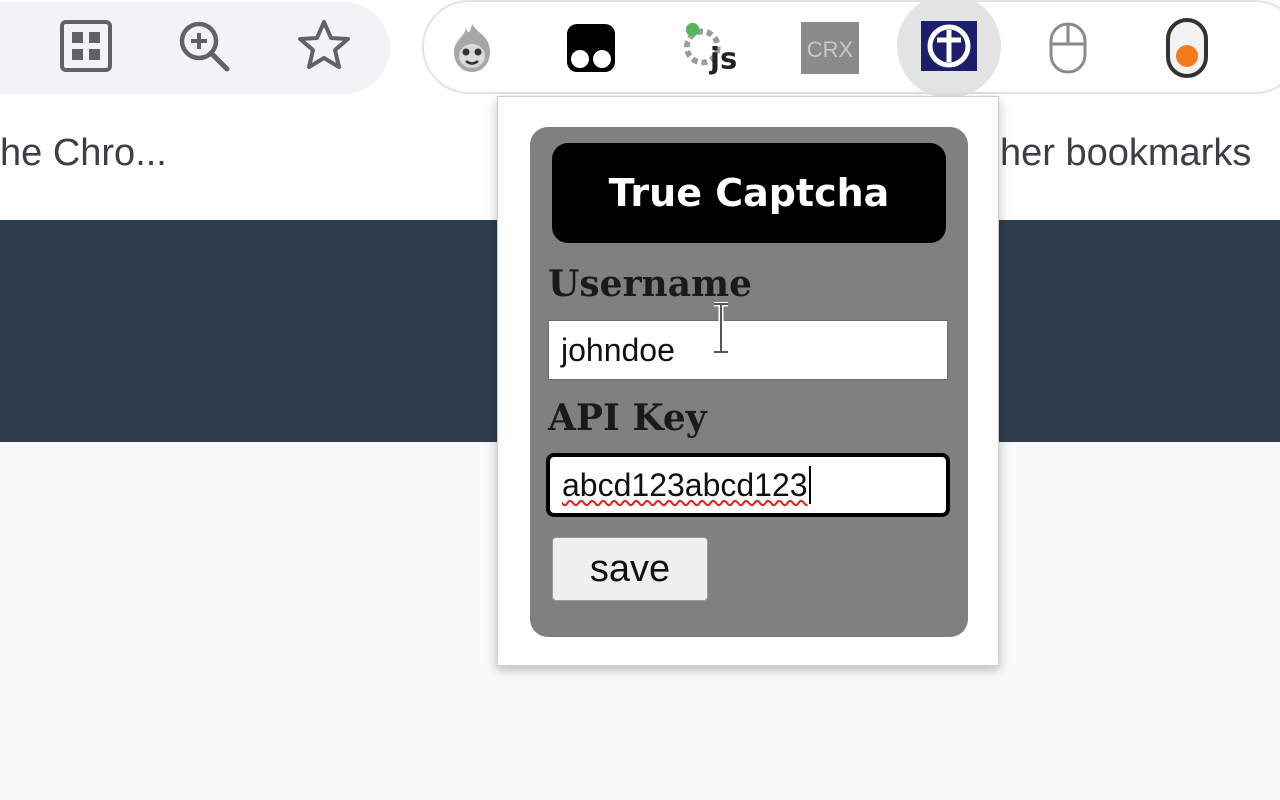  What do you see at coordinates (685, 484) in the screenshot?
I see `apikey-value: abcd123abcd123` at bounding box center [685, 484].